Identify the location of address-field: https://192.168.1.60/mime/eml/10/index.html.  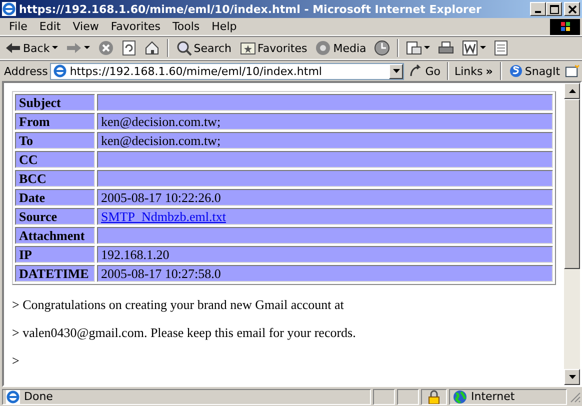
(227, 71).